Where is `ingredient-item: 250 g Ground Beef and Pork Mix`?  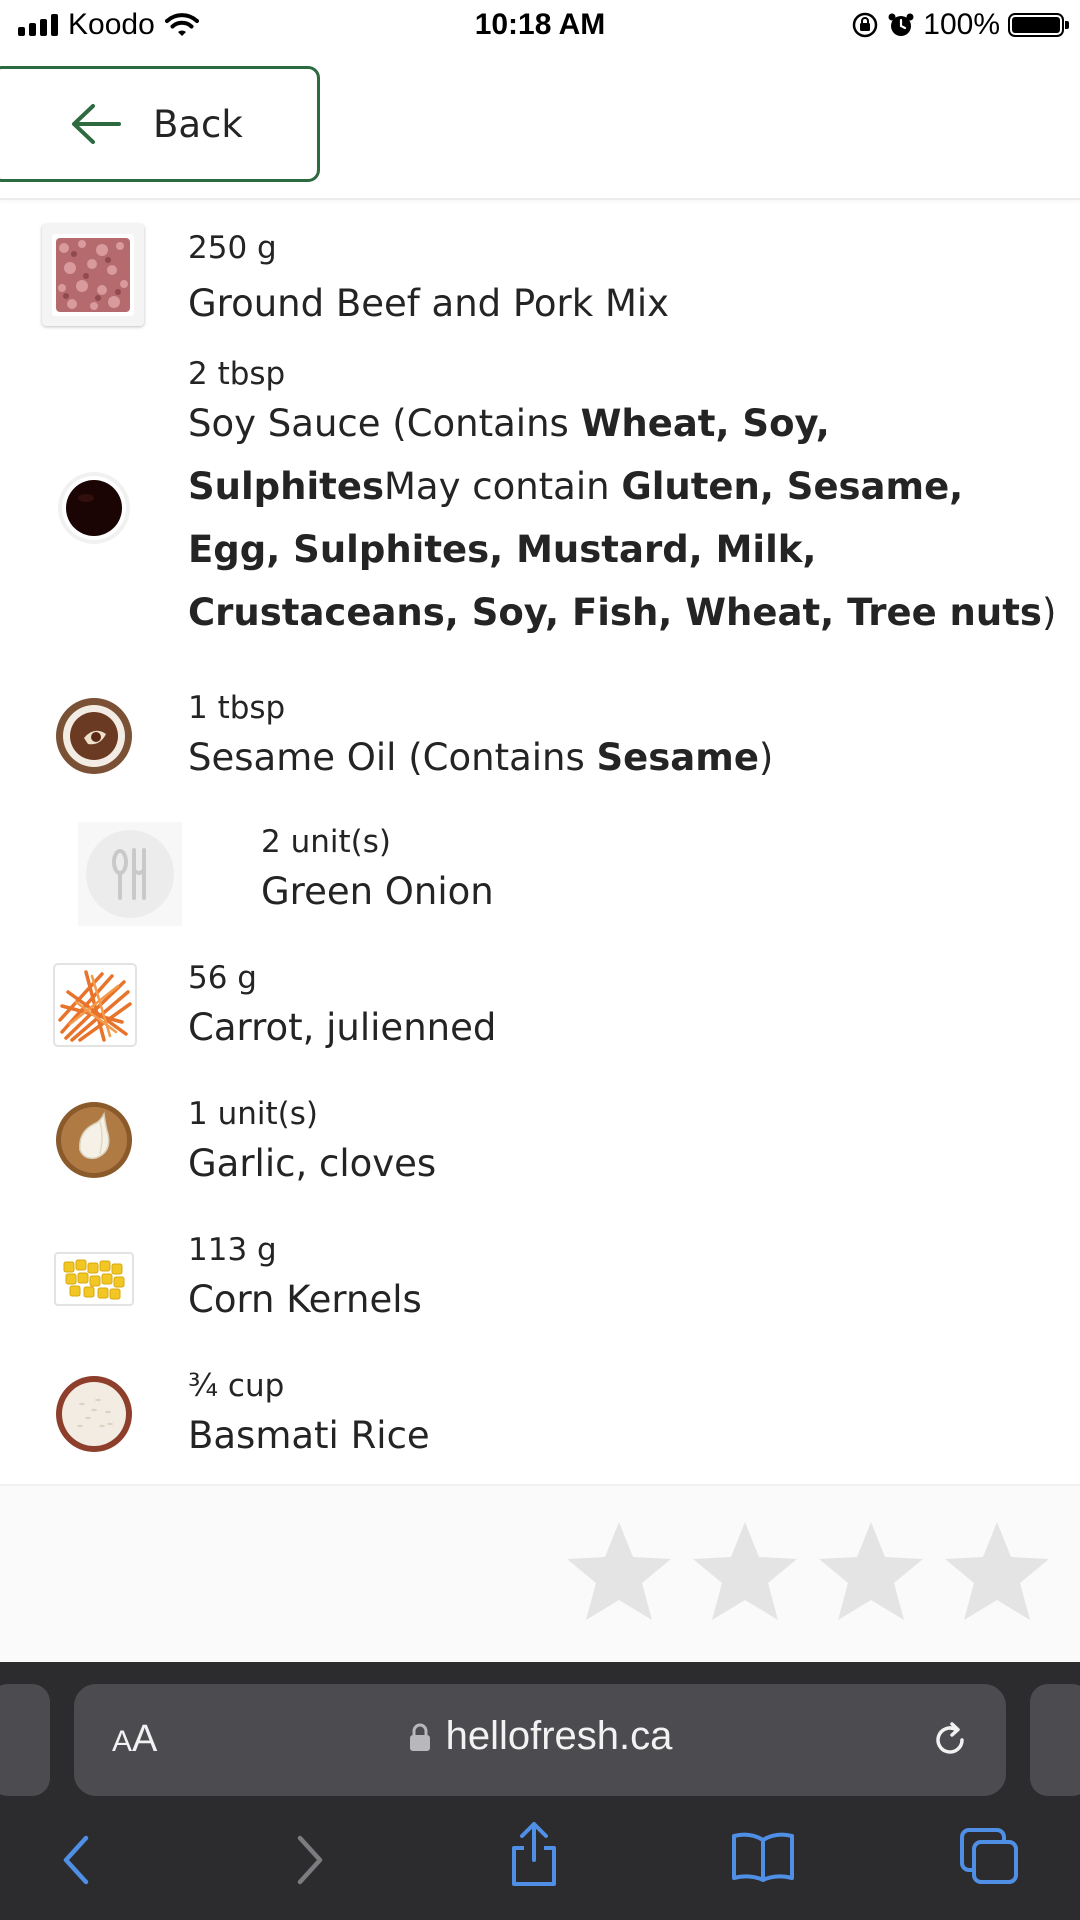 ingredient-item: 250 g Ground Beef and Pork Mix is located at coordinates (540, 275).